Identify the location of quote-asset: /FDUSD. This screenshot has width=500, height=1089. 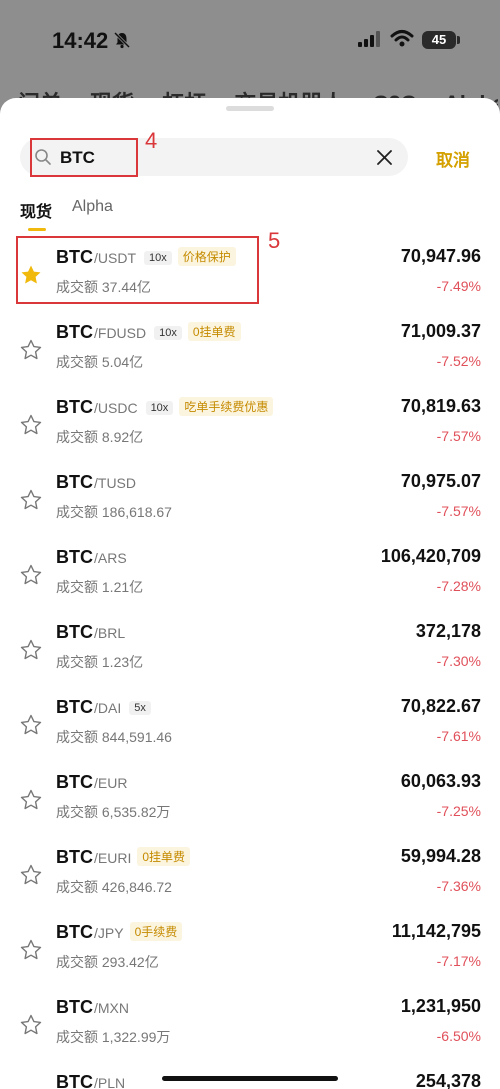
(120, 333).